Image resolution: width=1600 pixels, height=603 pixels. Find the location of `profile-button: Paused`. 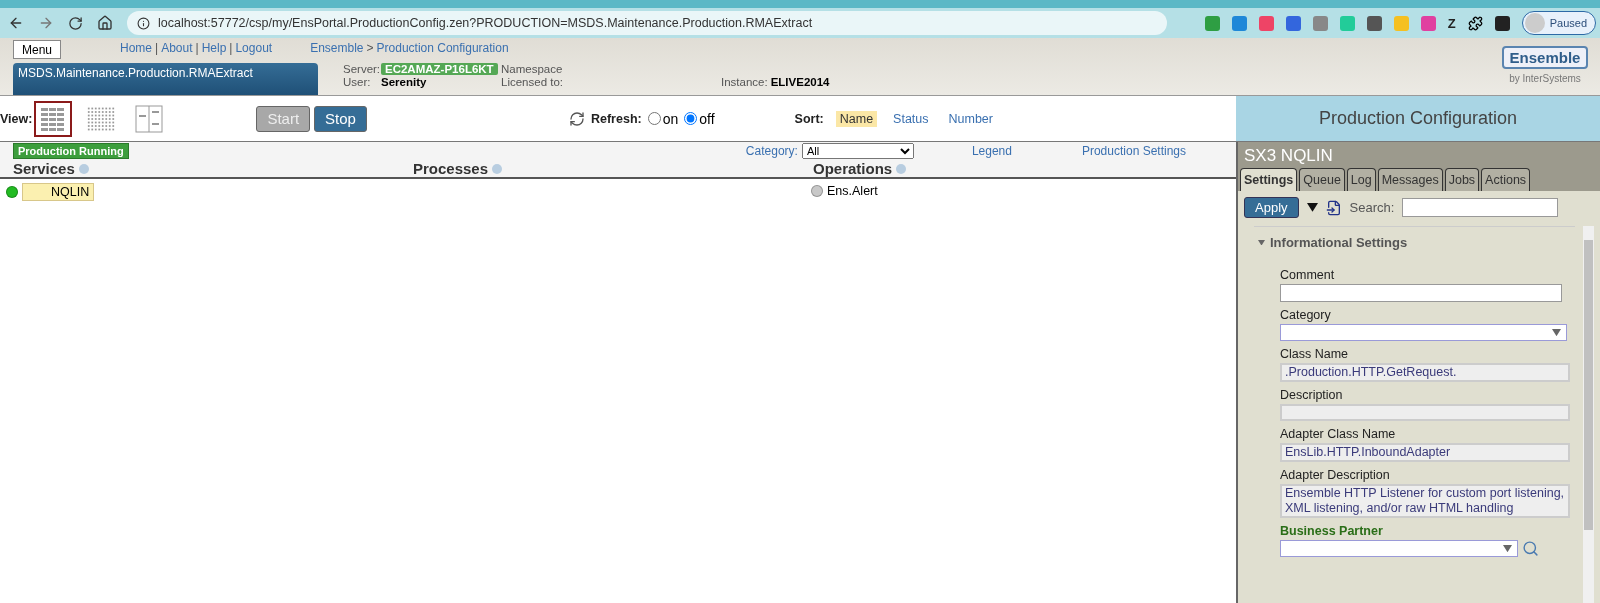

profile-button: Paused is located at coordinates (1558, 23).